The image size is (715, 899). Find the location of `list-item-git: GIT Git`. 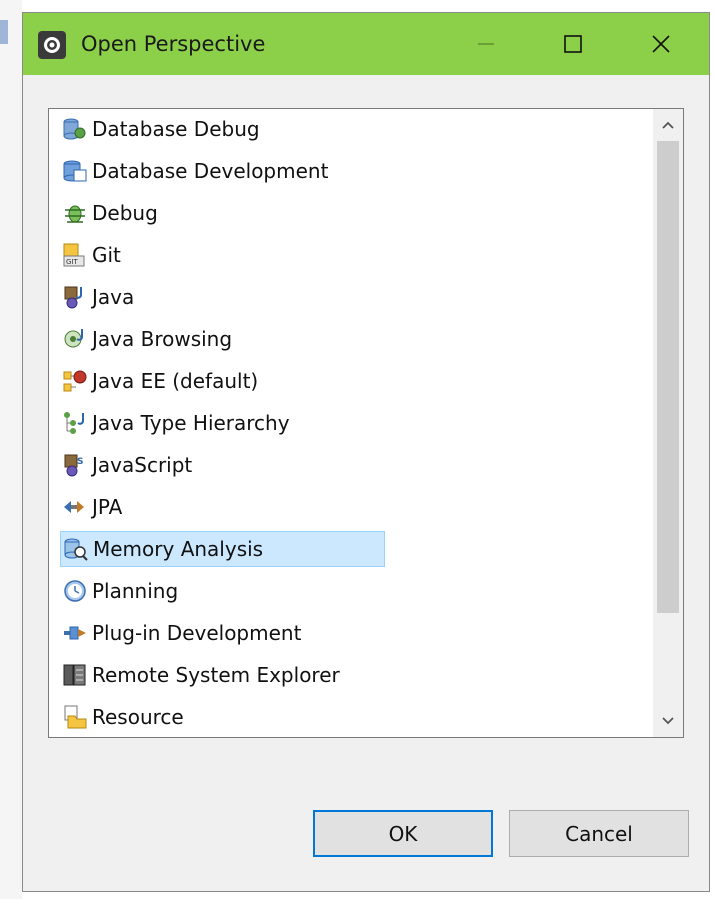

list-item-git: GIT Git is located at coordinates (90, 255).